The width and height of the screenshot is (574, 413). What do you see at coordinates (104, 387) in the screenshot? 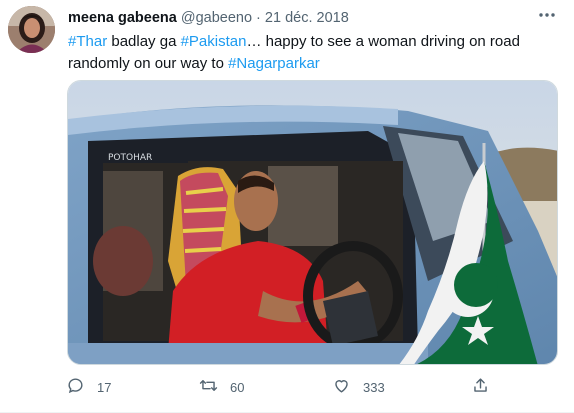
I see `reply-count: 17` at bounding box center [104, 387].